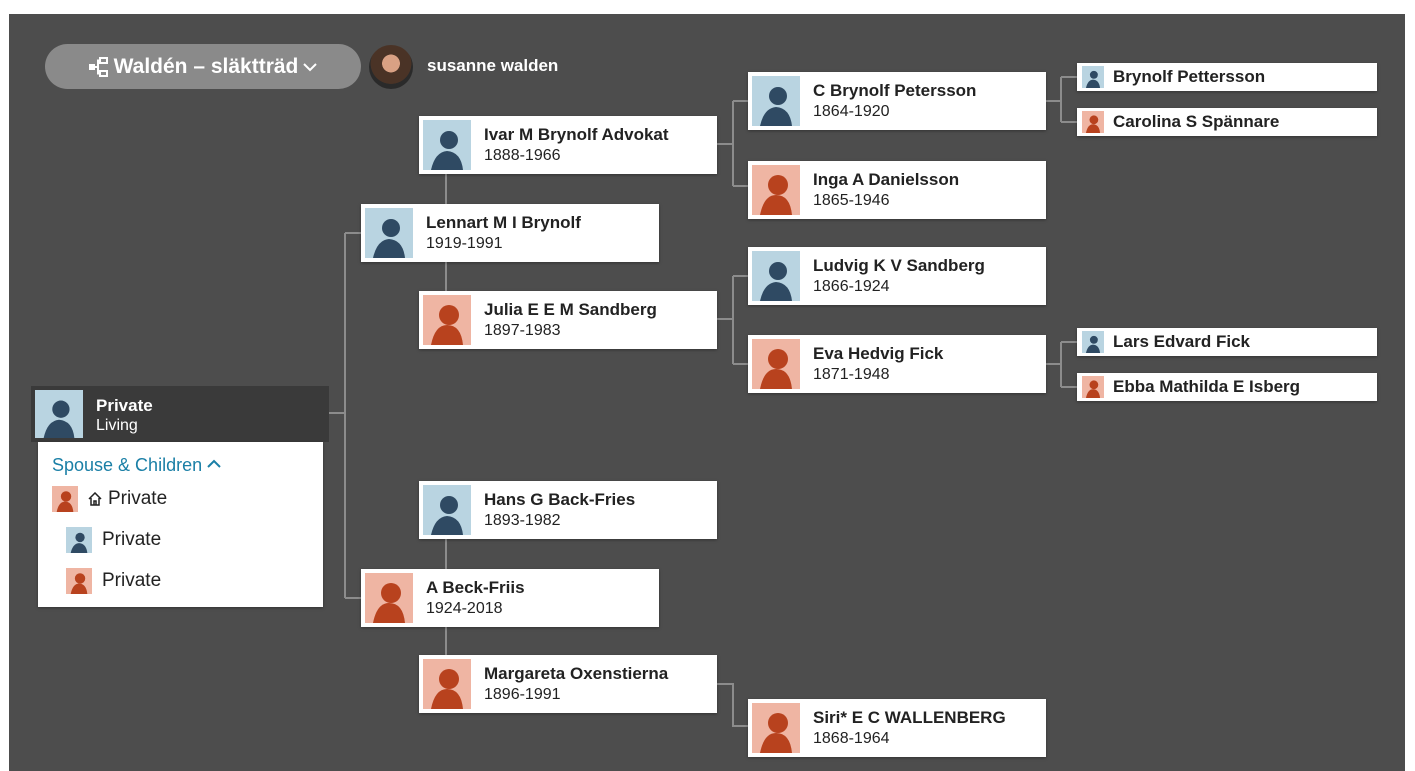 The width and height of the screenshot is (1415, 771). What do you see at coordinates (127, 465) in the screenshot?
I see `panel-title: Spouse & Children` at bounding box center [127, 465].